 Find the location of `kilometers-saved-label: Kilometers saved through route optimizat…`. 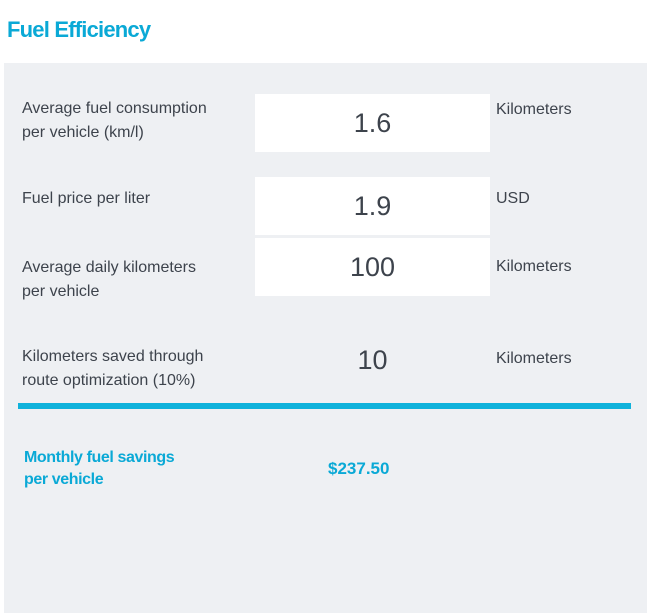

kilometers-saved-label: Kilometers saved through route optimizat… is located at coordinates (112, 369).